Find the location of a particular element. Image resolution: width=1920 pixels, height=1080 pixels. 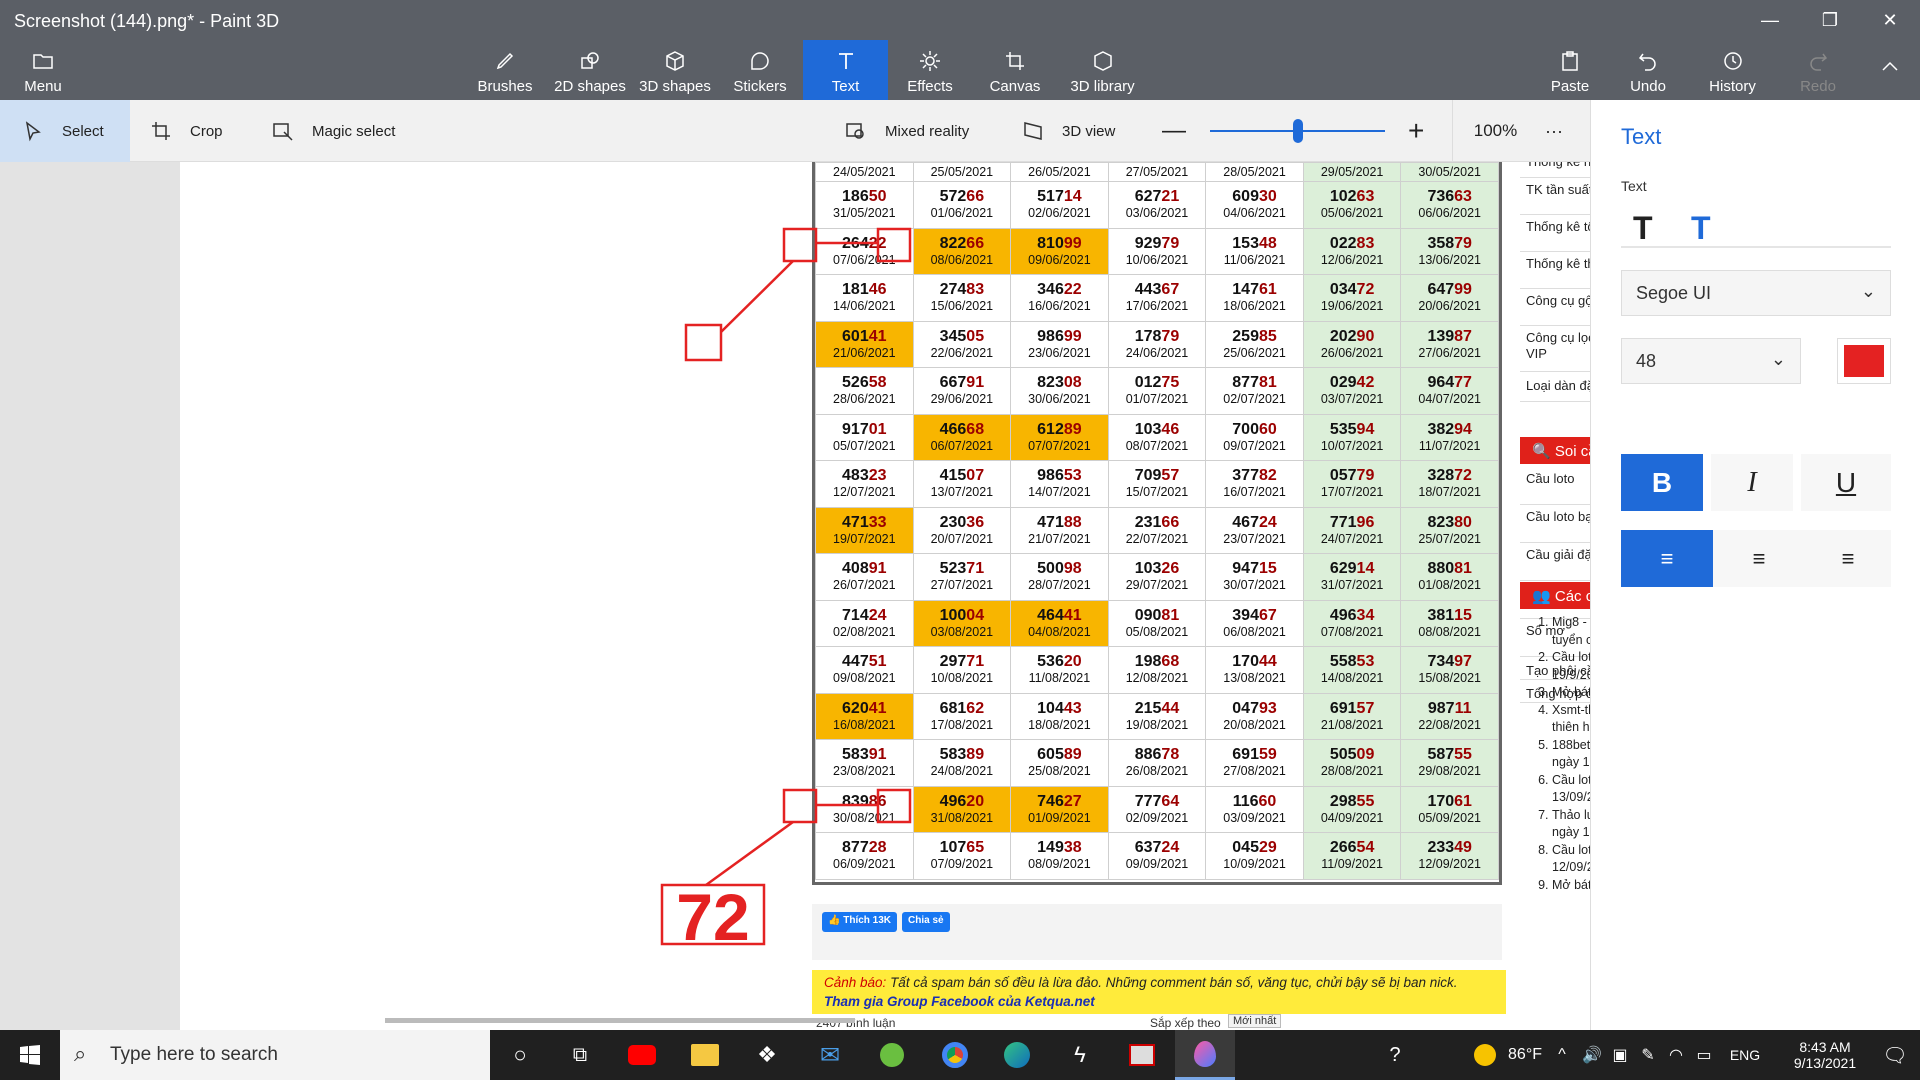

number-prefix: 822 is located at coordinates (953, 243).